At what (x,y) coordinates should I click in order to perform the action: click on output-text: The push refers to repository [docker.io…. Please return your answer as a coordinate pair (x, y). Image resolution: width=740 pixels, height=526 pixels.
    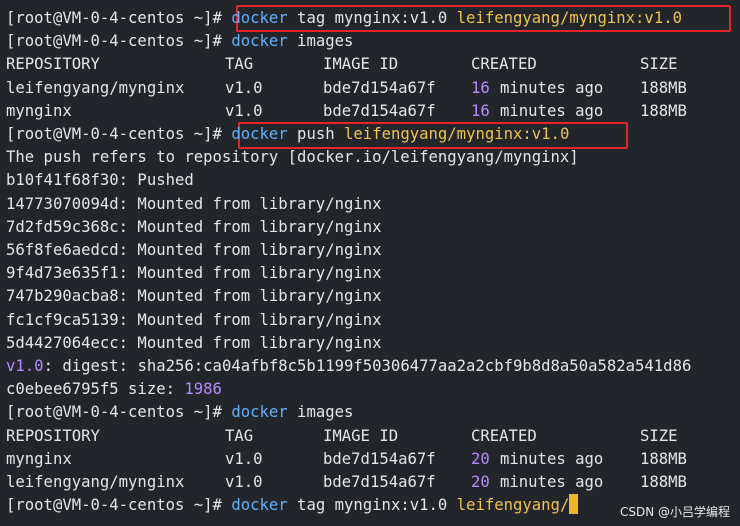
    Looking at the image, I should click on (292, 157).